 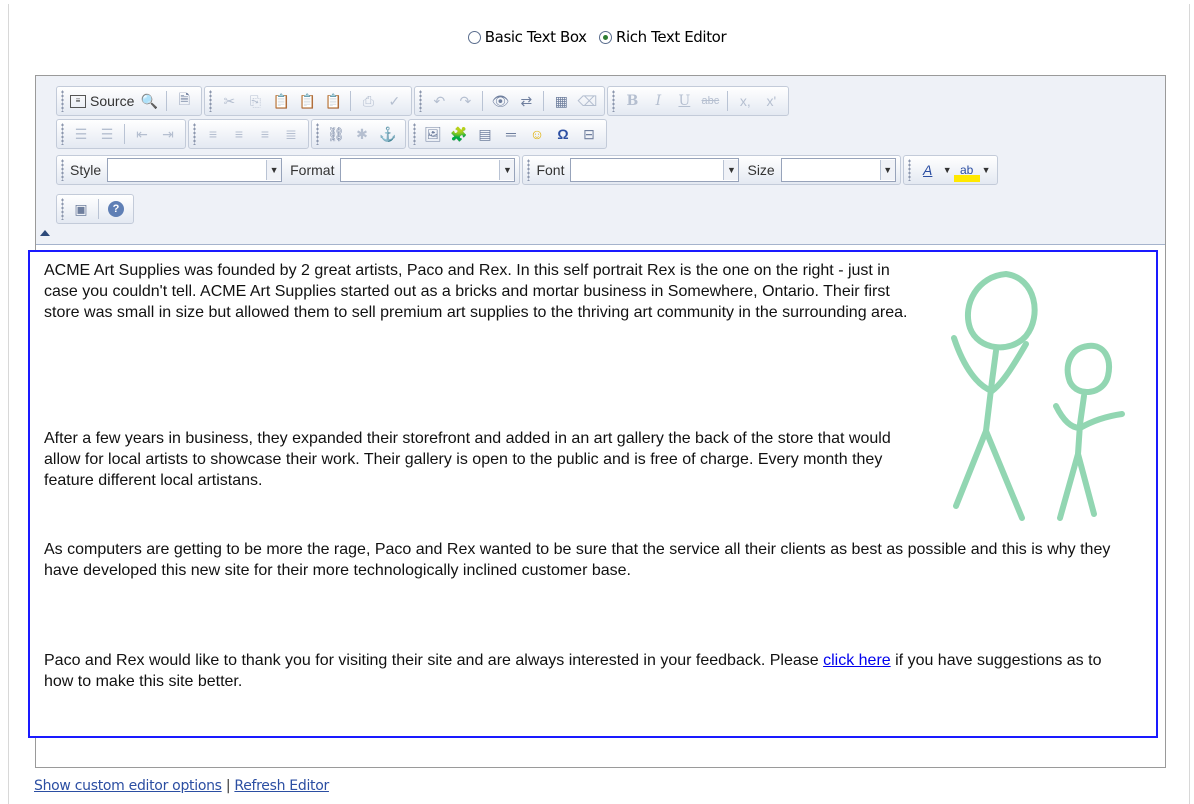 I want to click on anchor-button: ⚓, so click(x=388, y=134).